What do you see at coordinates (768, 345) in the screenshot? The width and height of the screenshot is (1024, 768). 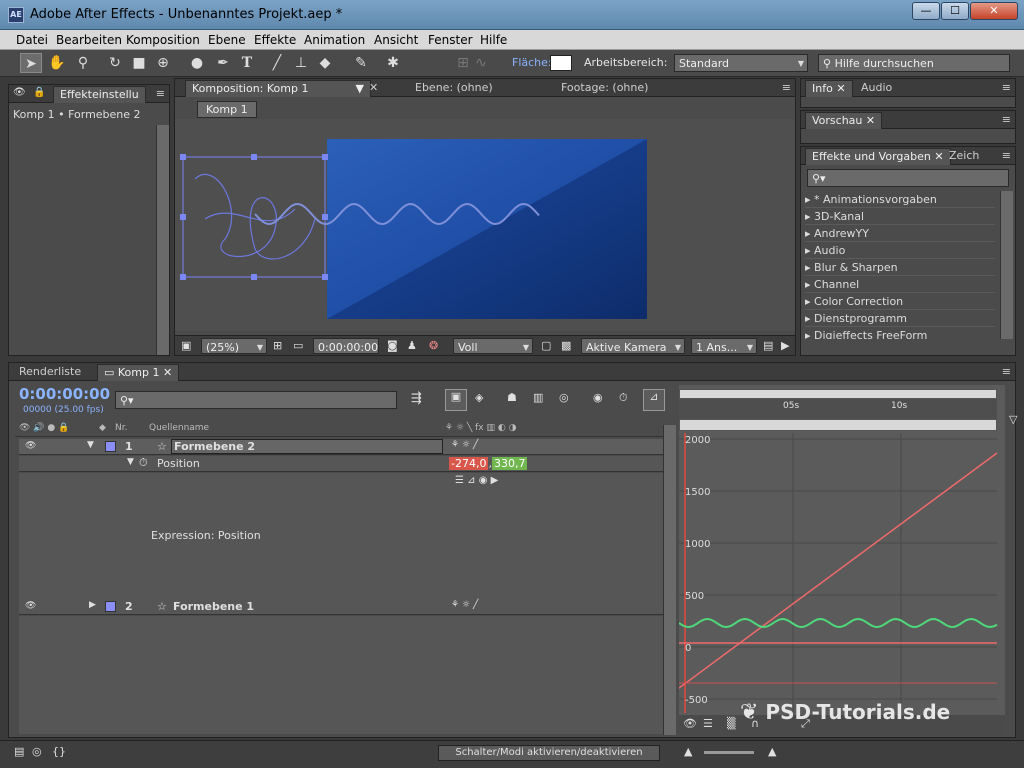 I see `toggle-pixel-aspect-icon: ▤` at bounding box center [768, 345].